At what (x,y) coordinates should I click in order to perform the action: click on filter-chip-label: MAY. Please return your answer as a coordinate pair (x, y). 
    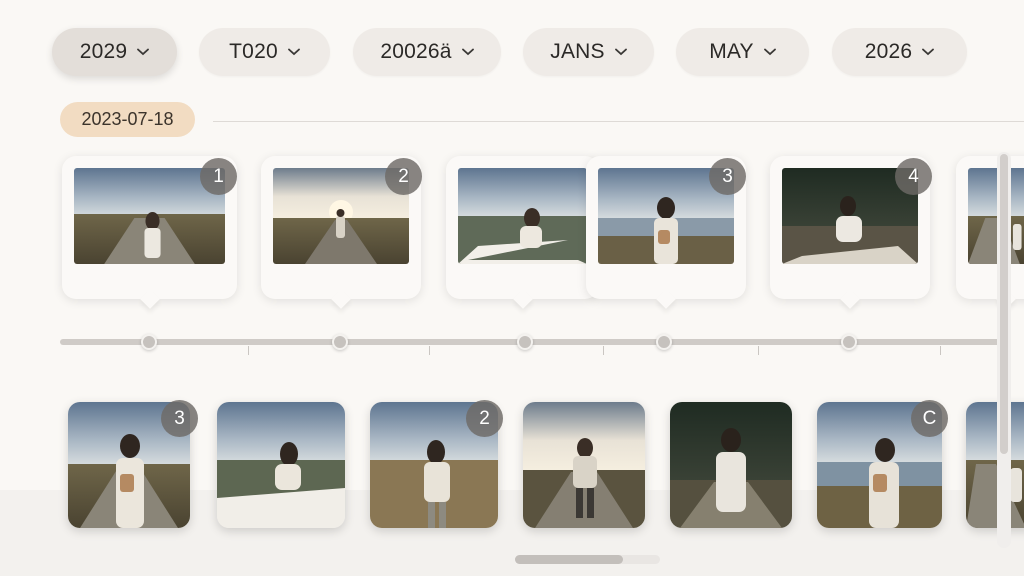
    Looking at the image, I should click on (731, 51).